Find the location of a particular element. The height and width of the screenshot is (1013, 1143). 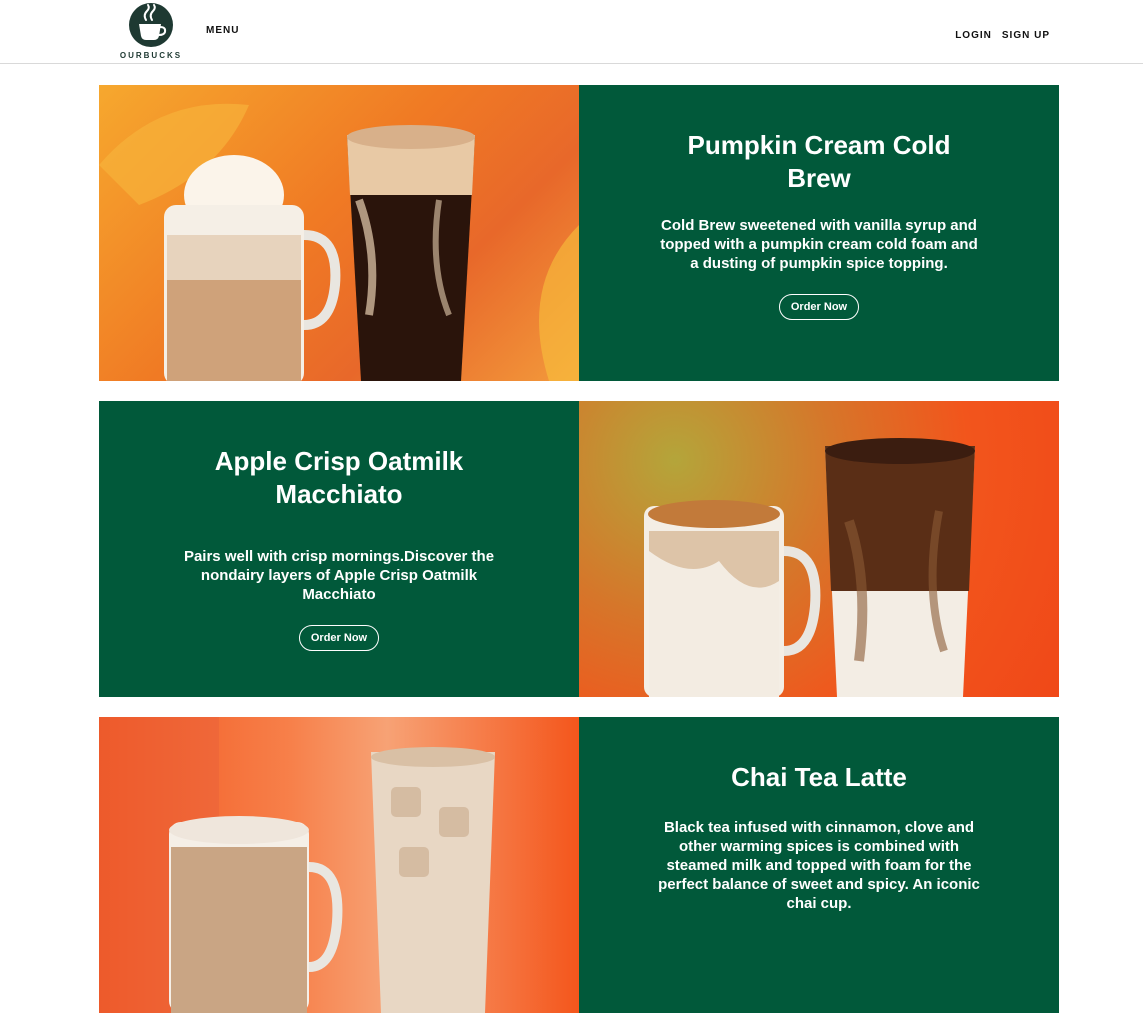

auth-links: LOGIN SIGN UP is located at coordinates (1002, 35).